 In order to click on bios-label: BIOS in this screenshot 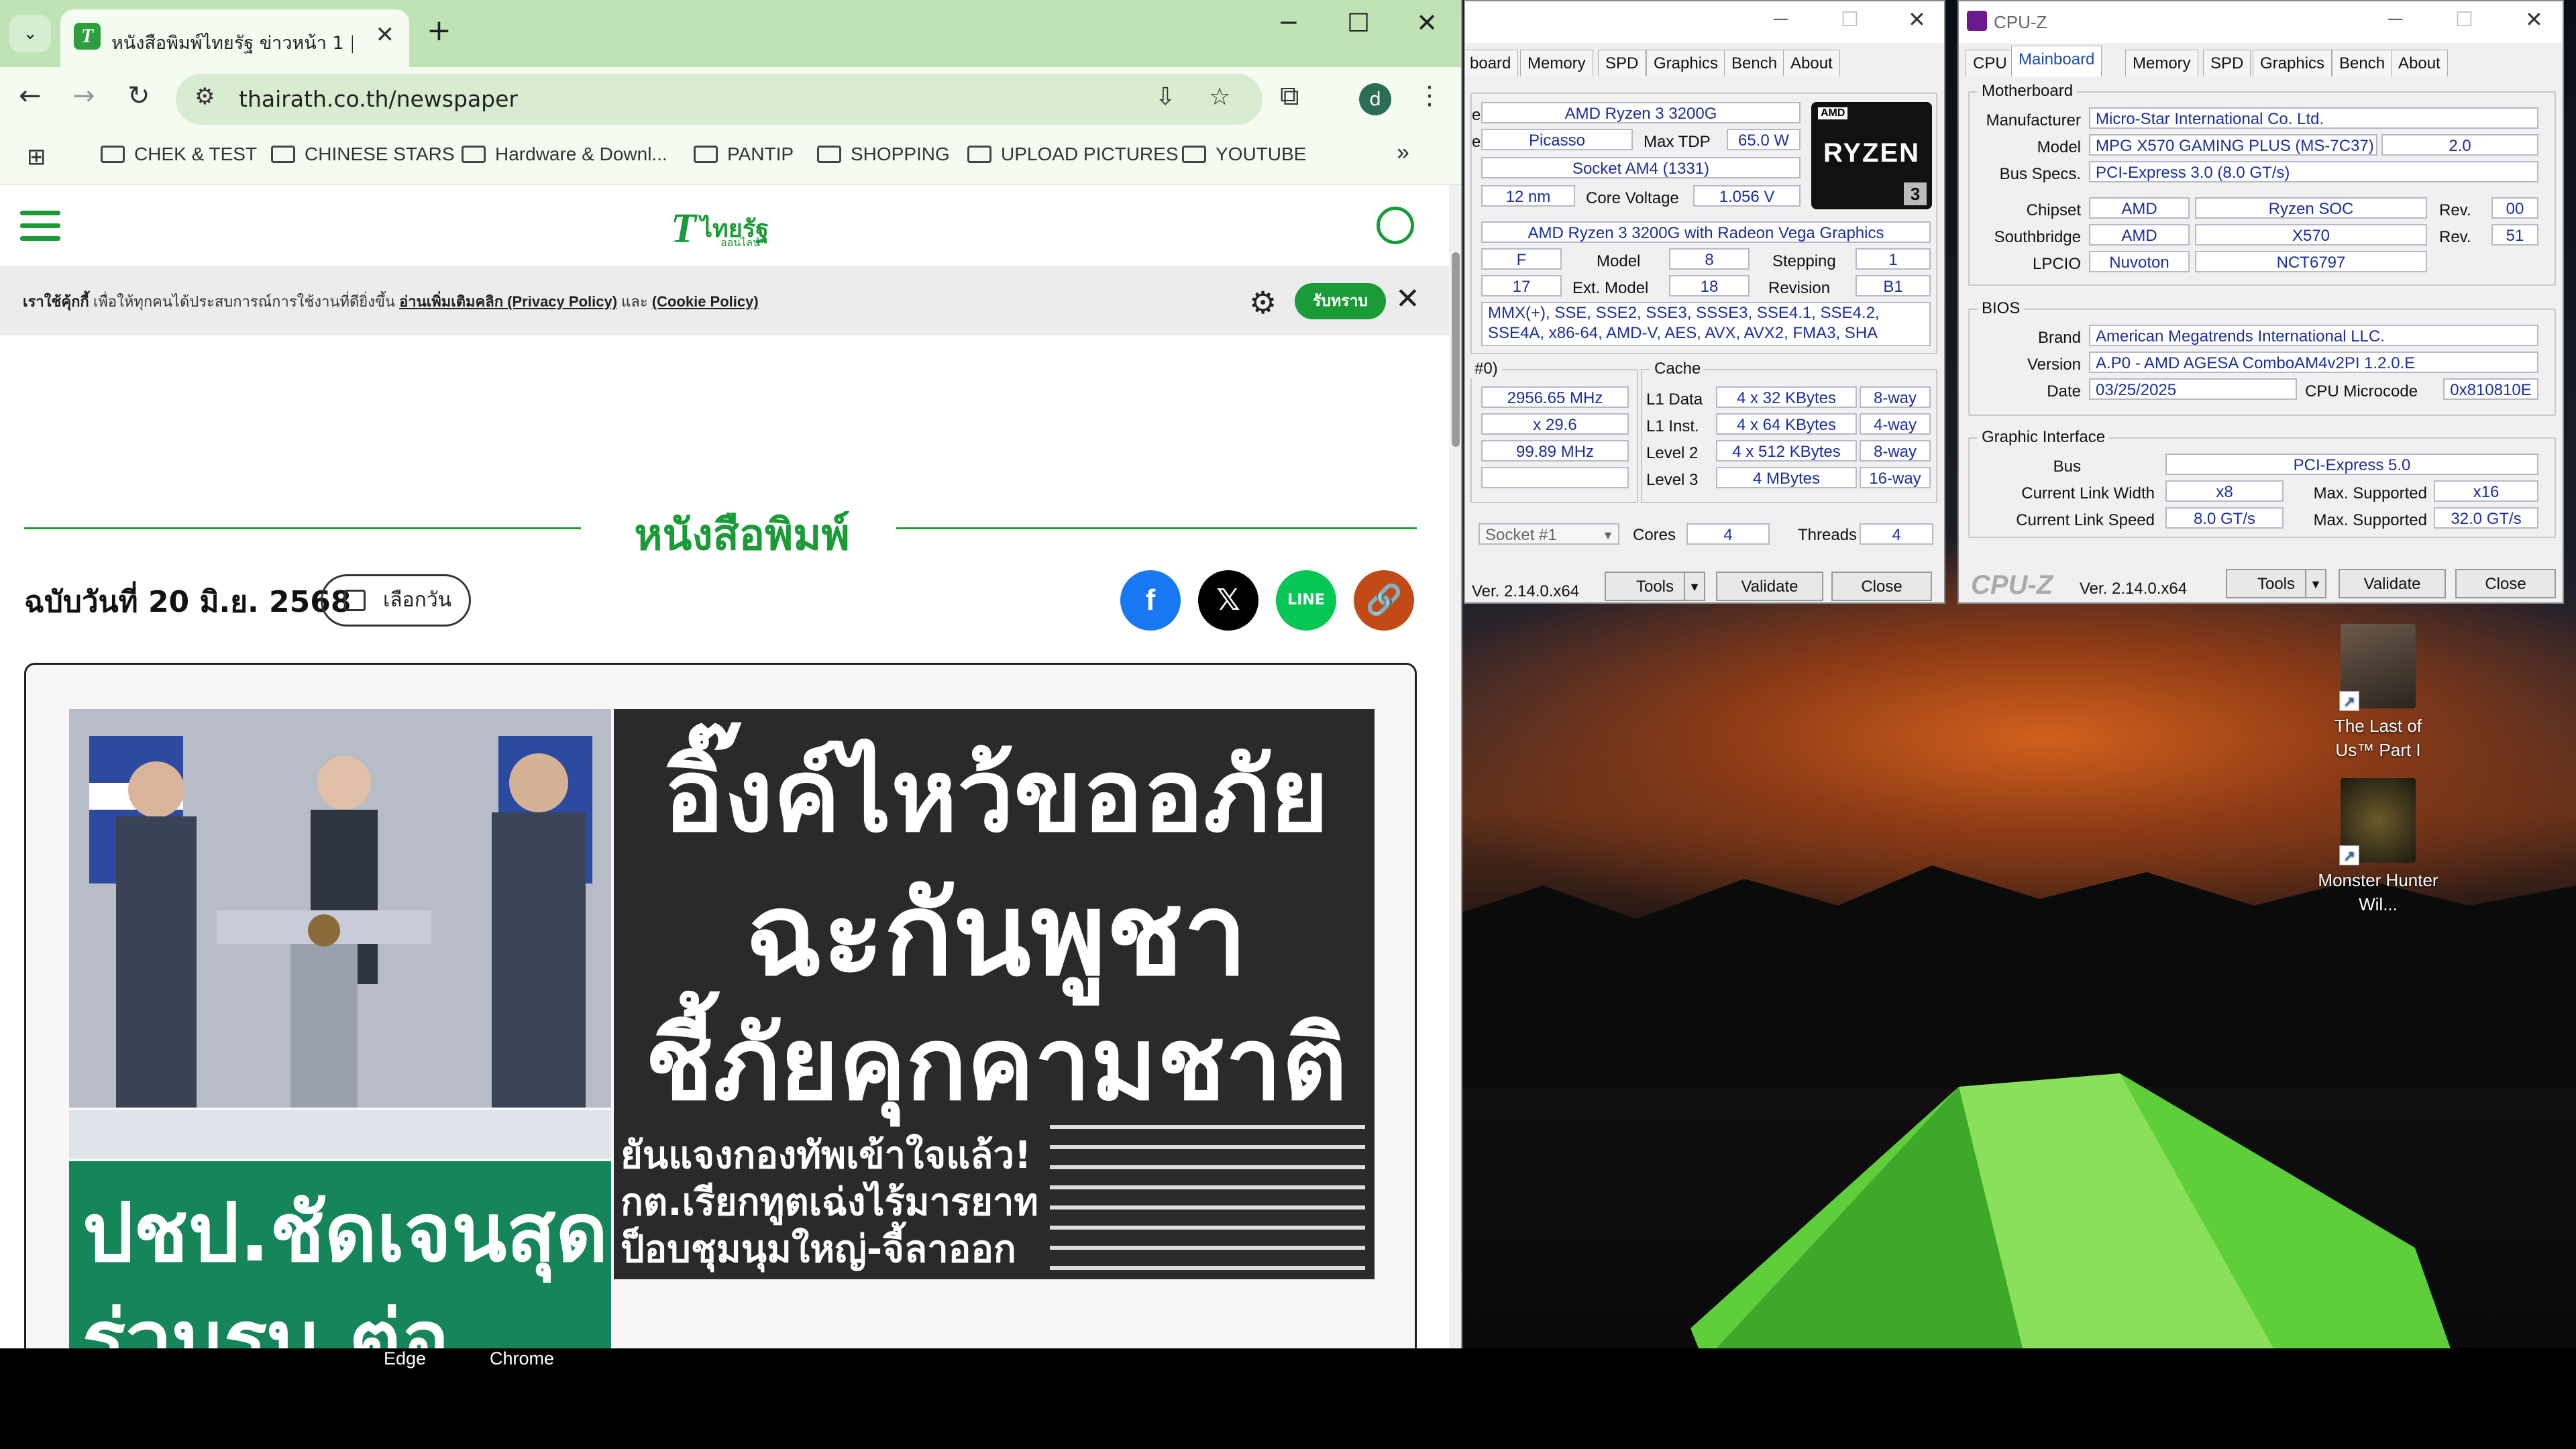, I will do `click(2001, 308)`.